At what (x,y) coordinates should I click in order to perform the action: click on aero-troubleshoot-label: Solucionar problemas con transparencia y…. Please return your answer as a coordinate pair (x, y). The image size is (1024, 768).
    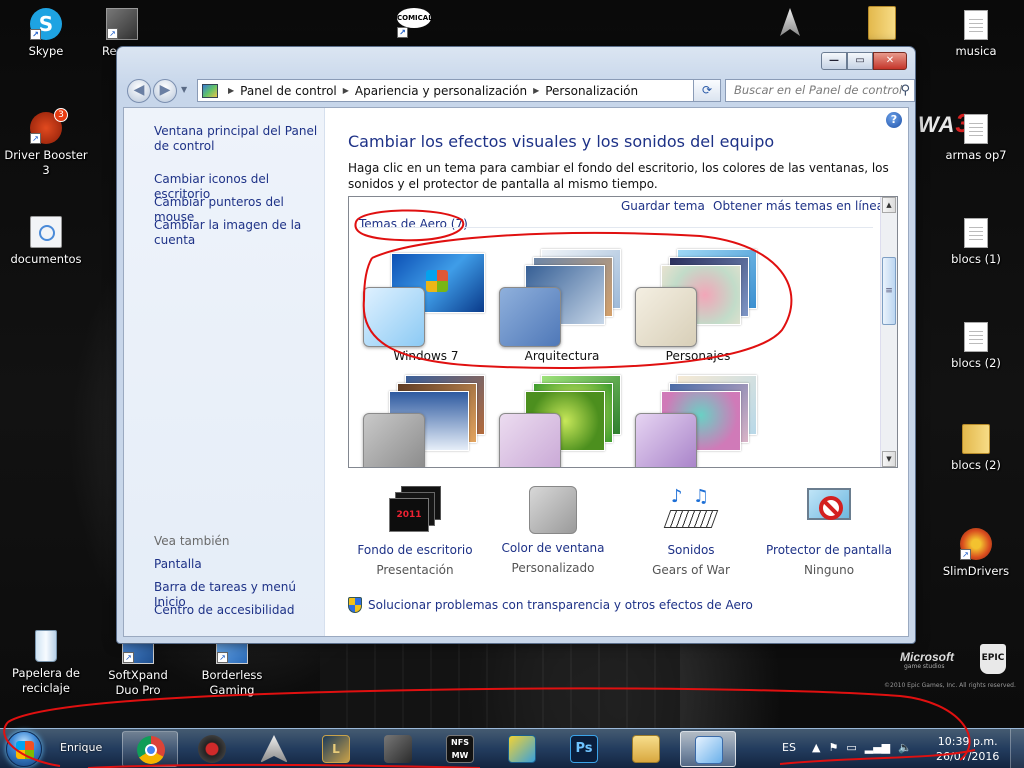
    Looking at the image, I should click on (560, 605).